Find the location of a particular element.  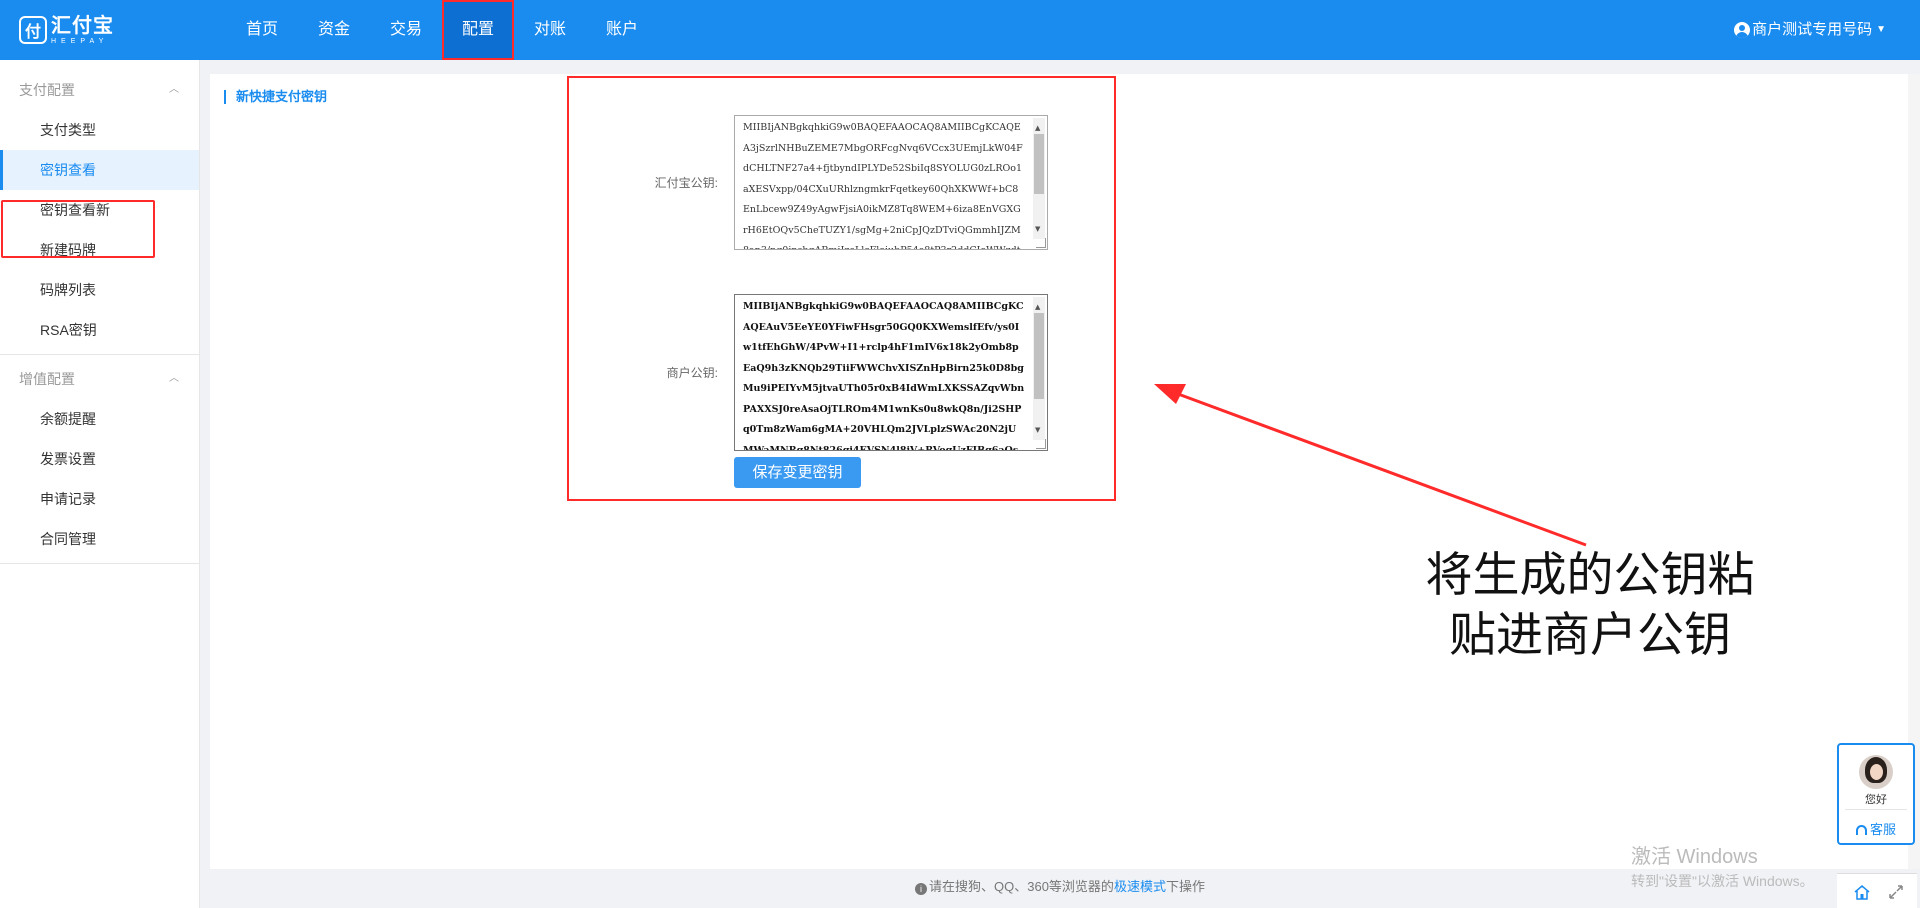

nav-reconcile: 对账 is located at coordinates (550, 30).